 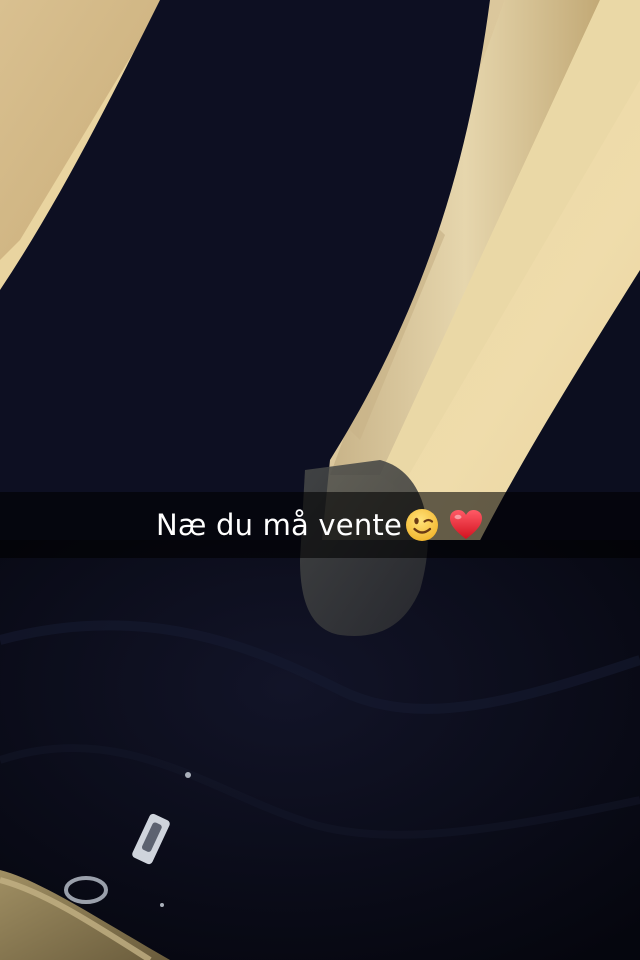 I want to click on caption-text: Næ du må vente, so click(x=320, y=525).